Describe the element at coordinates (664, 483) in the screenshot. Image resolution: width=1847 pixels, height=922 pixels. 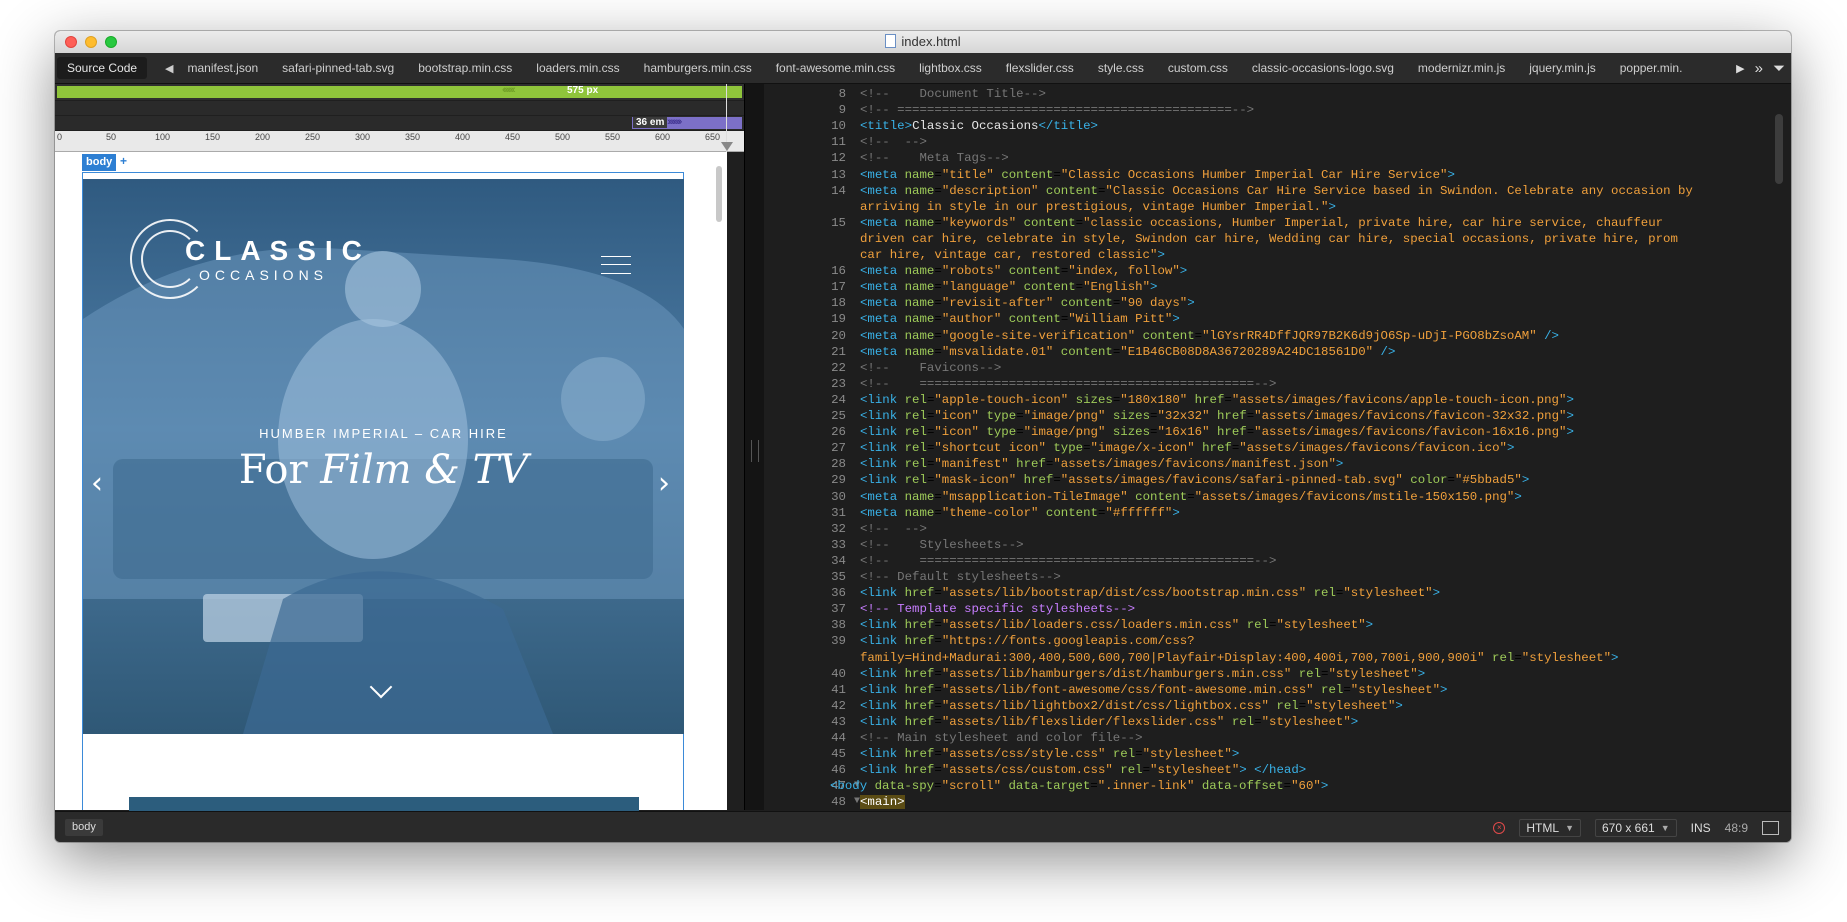
I see `slider-next-icon: ›` at that location.